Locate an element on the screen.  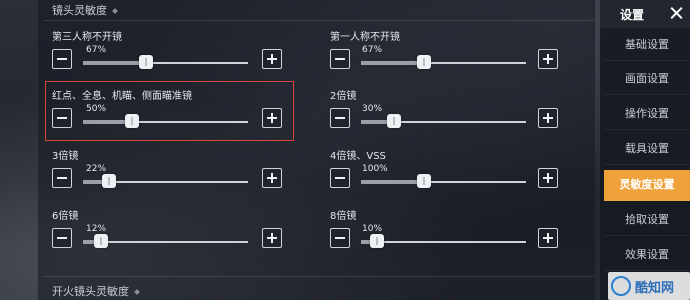
decrease-third-person-button is located at coordinates (62, 59).